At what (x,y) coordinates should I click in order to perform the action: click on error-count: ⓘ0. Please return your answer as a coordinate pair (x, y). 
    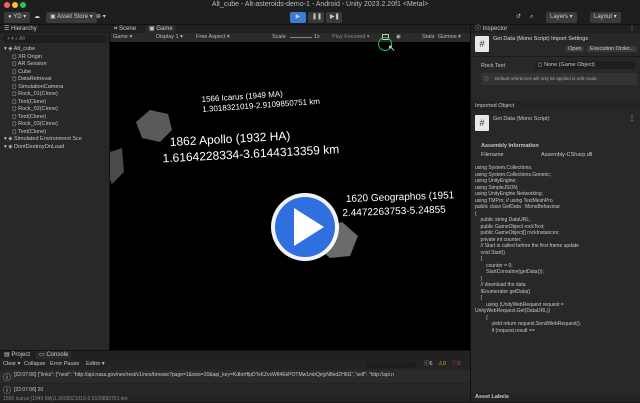
    Looking at the image, I should click on (456, 364).